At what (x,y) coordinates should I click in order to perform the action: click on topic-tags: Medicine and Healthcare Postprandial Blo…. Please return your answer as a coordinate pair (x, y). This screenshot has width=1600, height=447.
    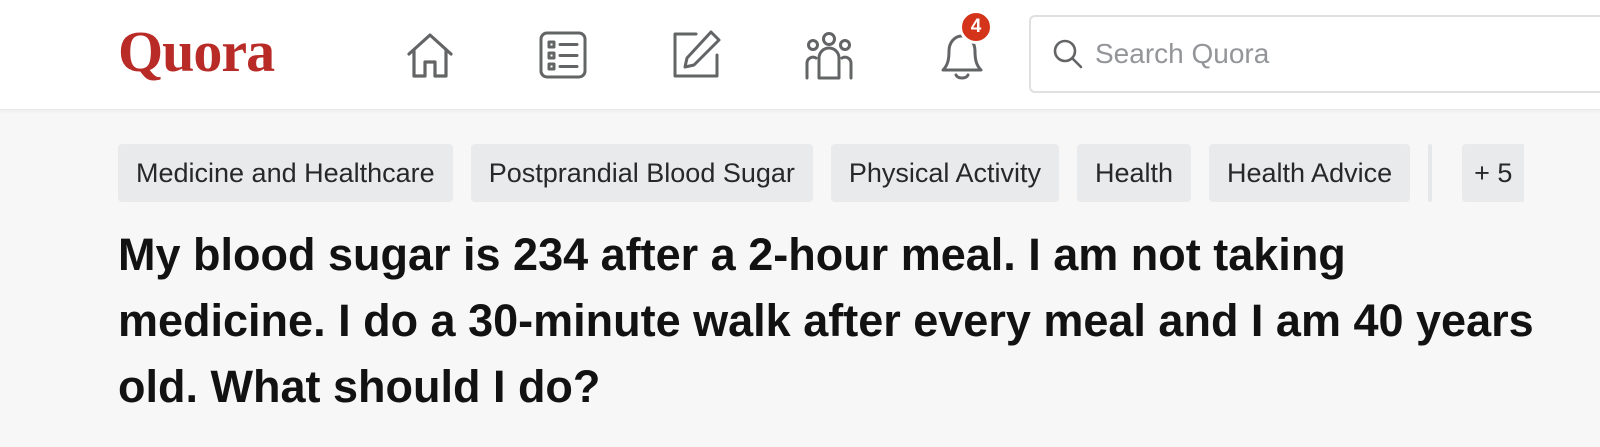
    Looking at the image, I should click on (821, 173).